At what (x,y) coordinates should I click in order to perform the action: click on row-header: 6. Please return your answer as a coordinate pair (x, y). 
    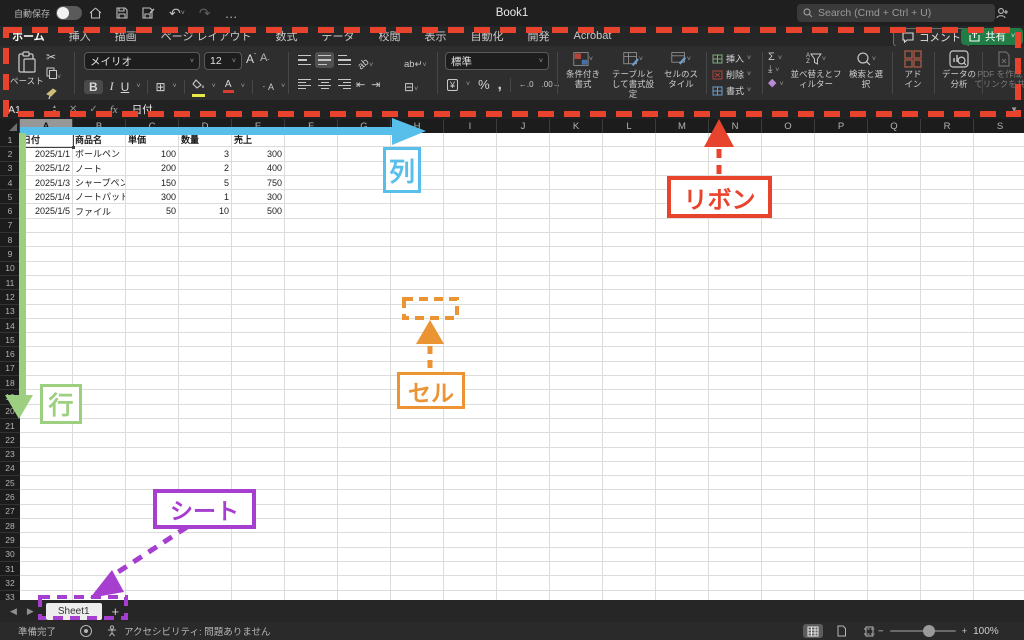
    Looking at the image, I should click on (10, 211).